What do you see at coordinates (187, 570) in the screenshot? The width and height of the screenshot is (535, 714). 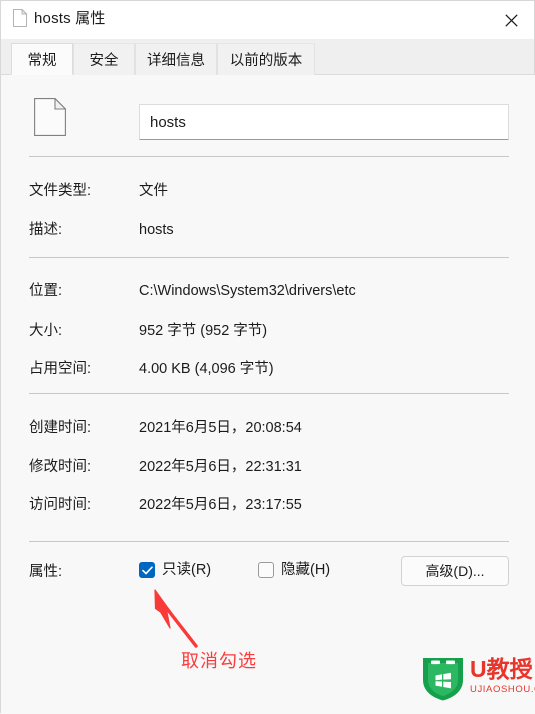 I see `checkbox-readonly-label: 只读(R)` at bounding box center [187, 570].